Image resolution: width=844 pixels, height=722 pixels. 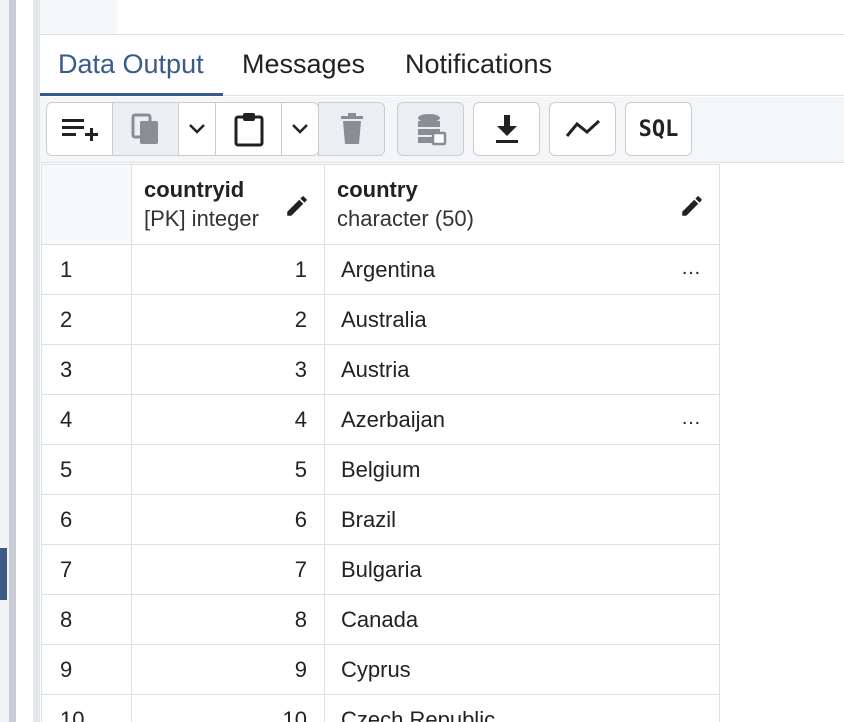 I want to click on delete-icon, so click(x=351, y=128).